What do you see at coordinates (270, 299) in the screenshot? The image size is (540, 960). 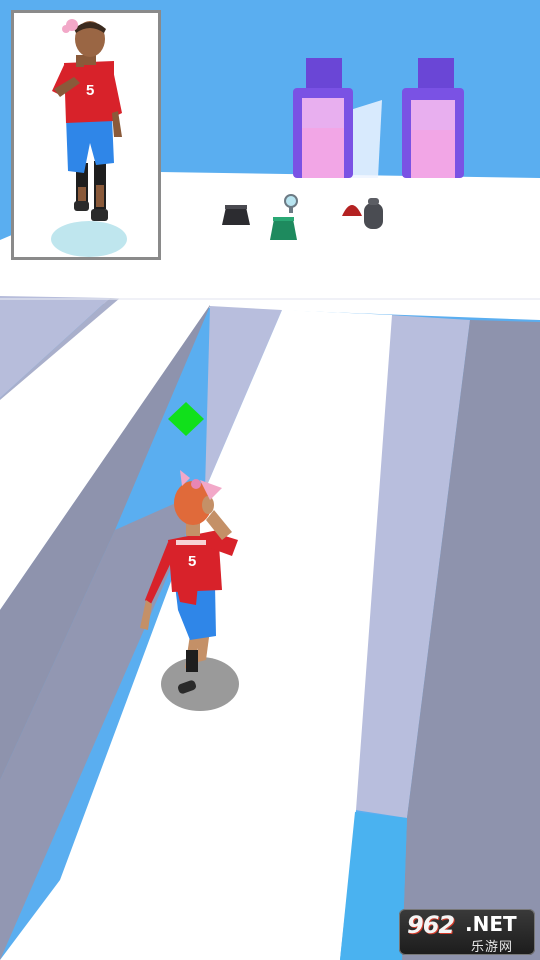 I see `track-seam` at bounding box center [270, 299].